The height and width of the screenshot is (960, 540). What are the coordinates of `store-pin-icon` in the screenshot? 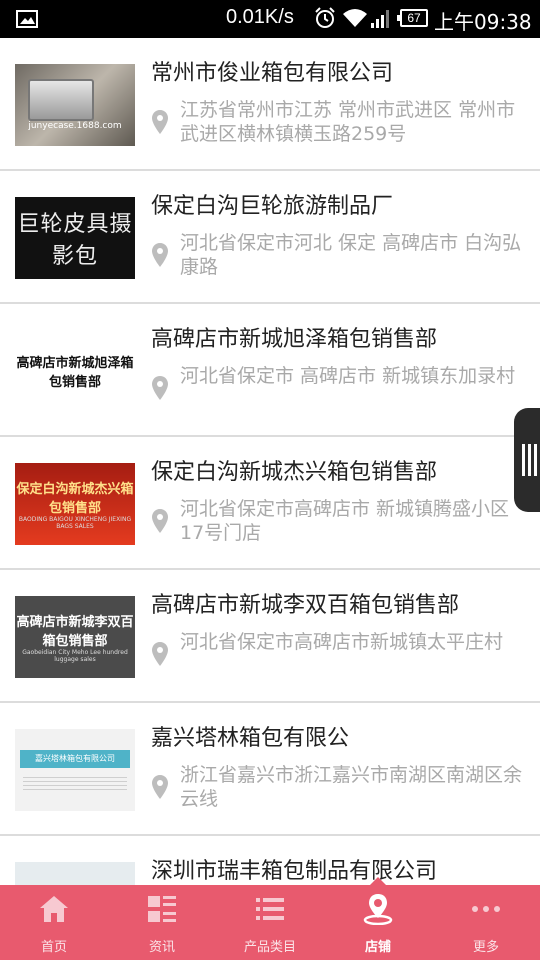 It's located at (378, 909).